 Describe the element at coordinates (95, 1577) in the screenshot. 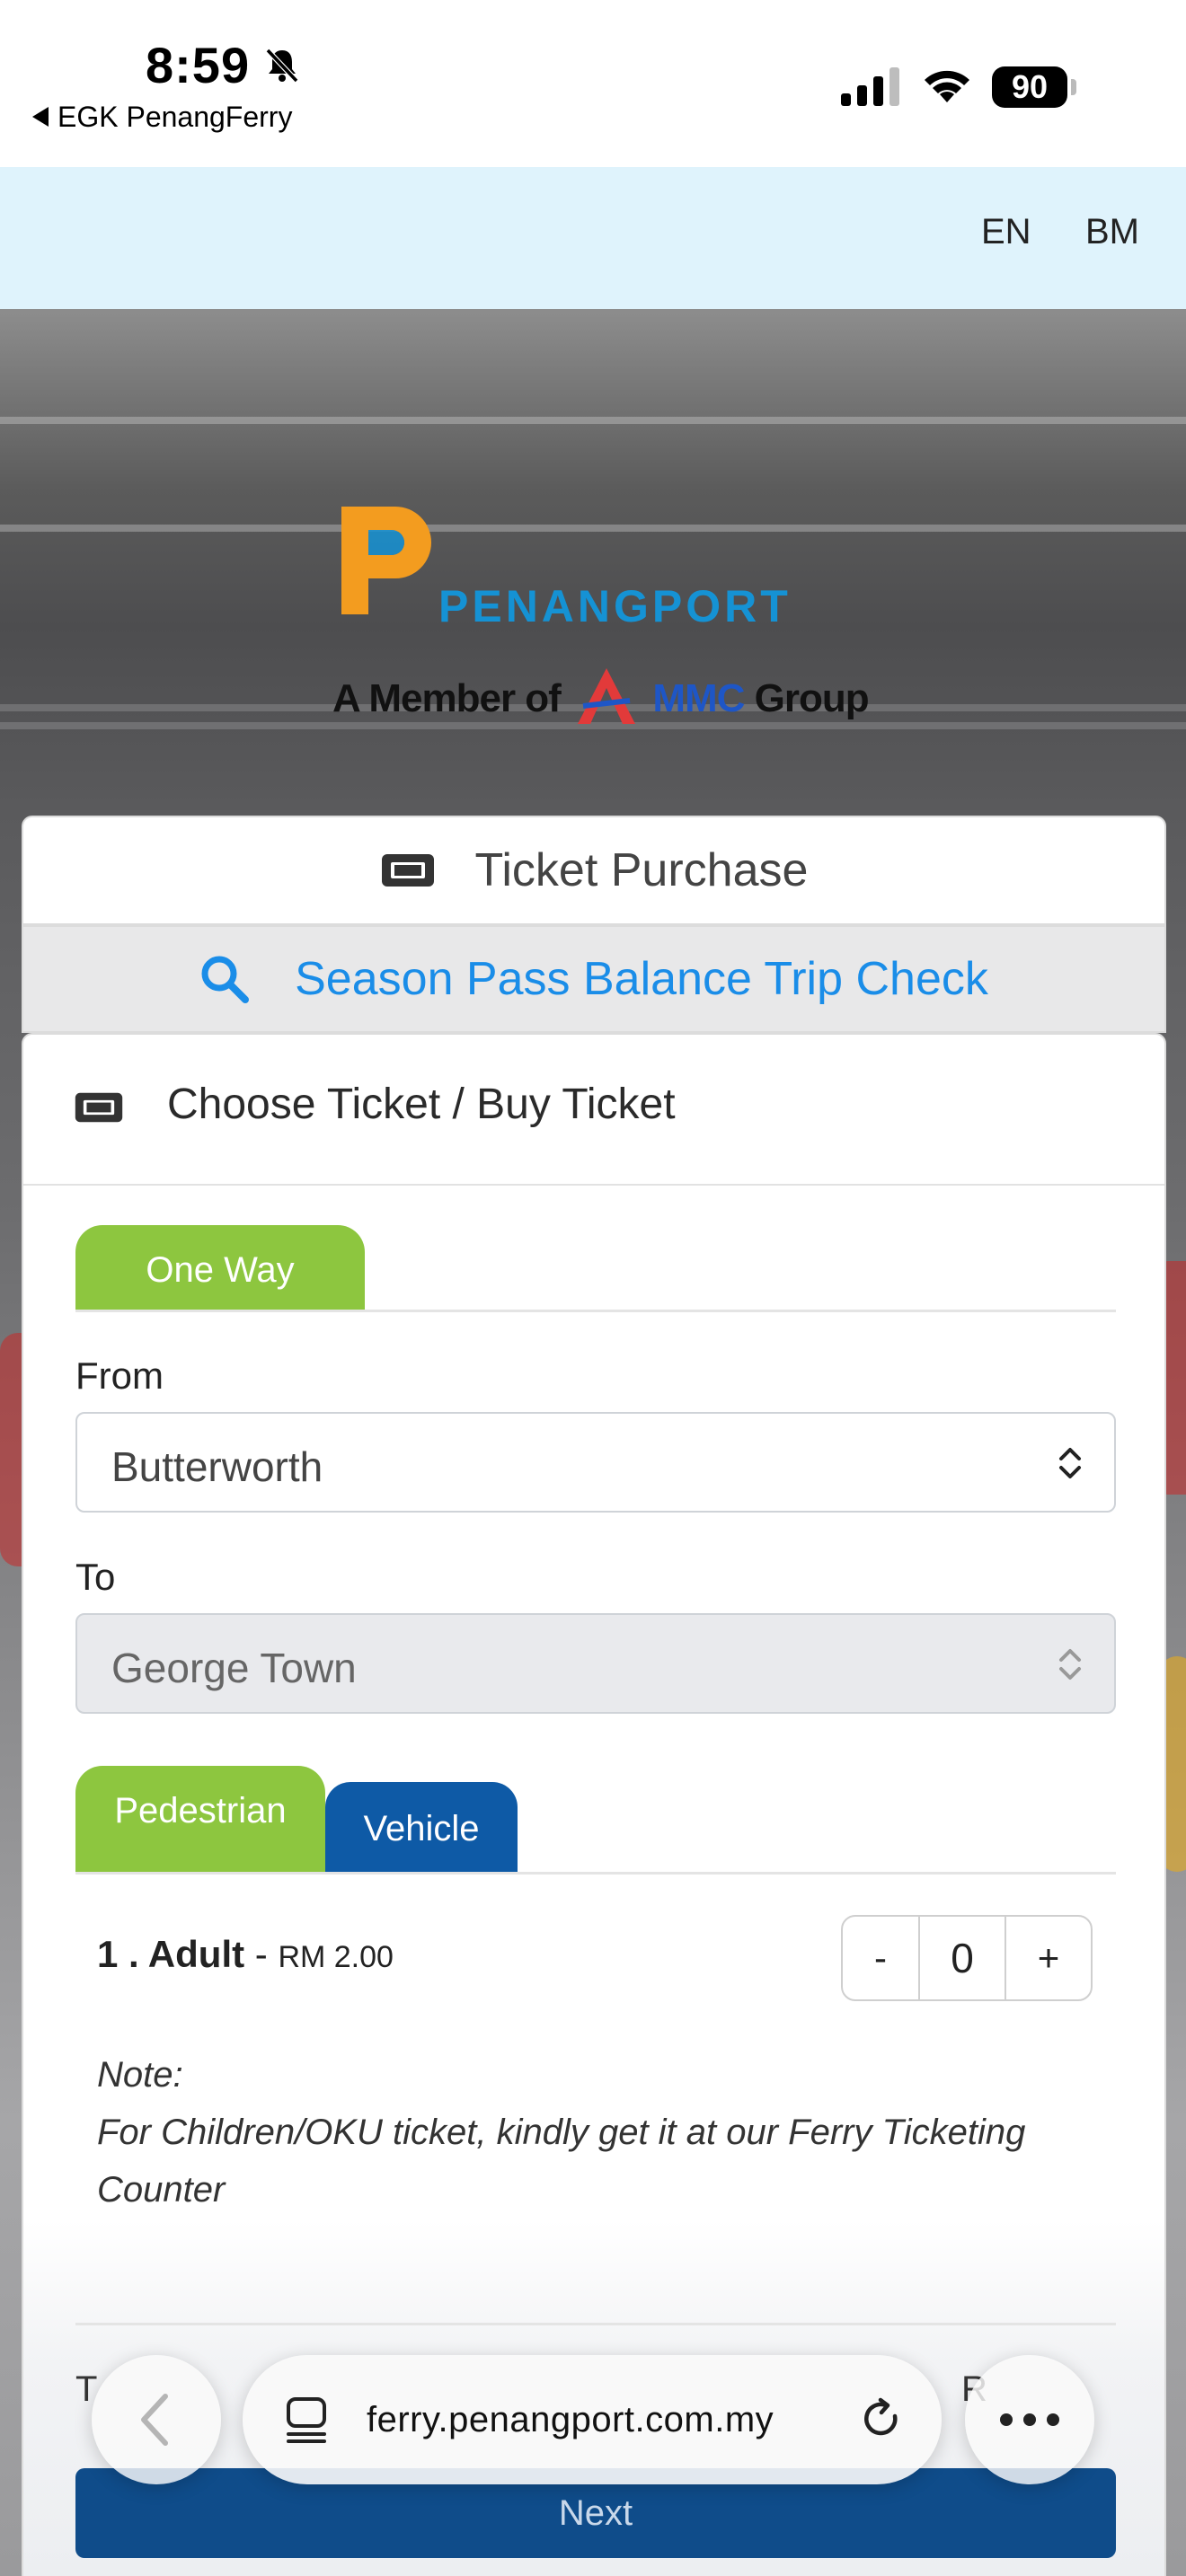

I see `to-label: To` at that location.